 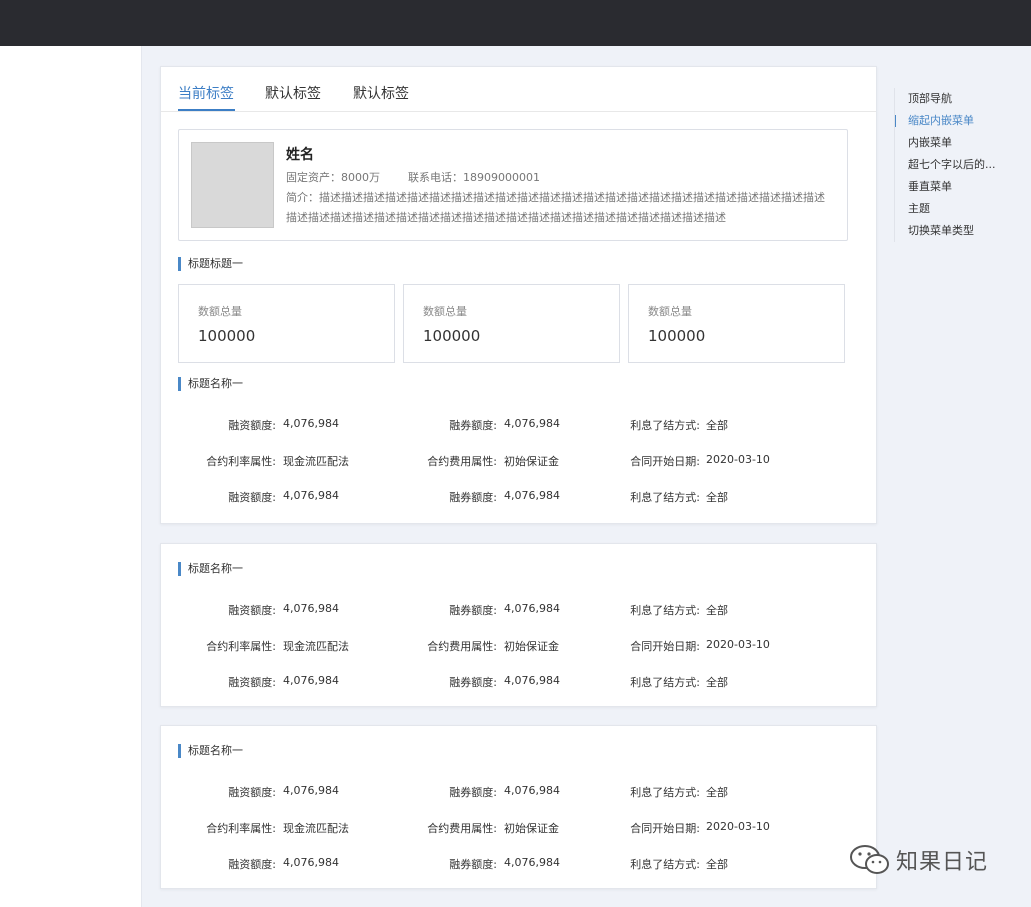 I want to click on top-navigation-bar, so click(x=515, y=23).